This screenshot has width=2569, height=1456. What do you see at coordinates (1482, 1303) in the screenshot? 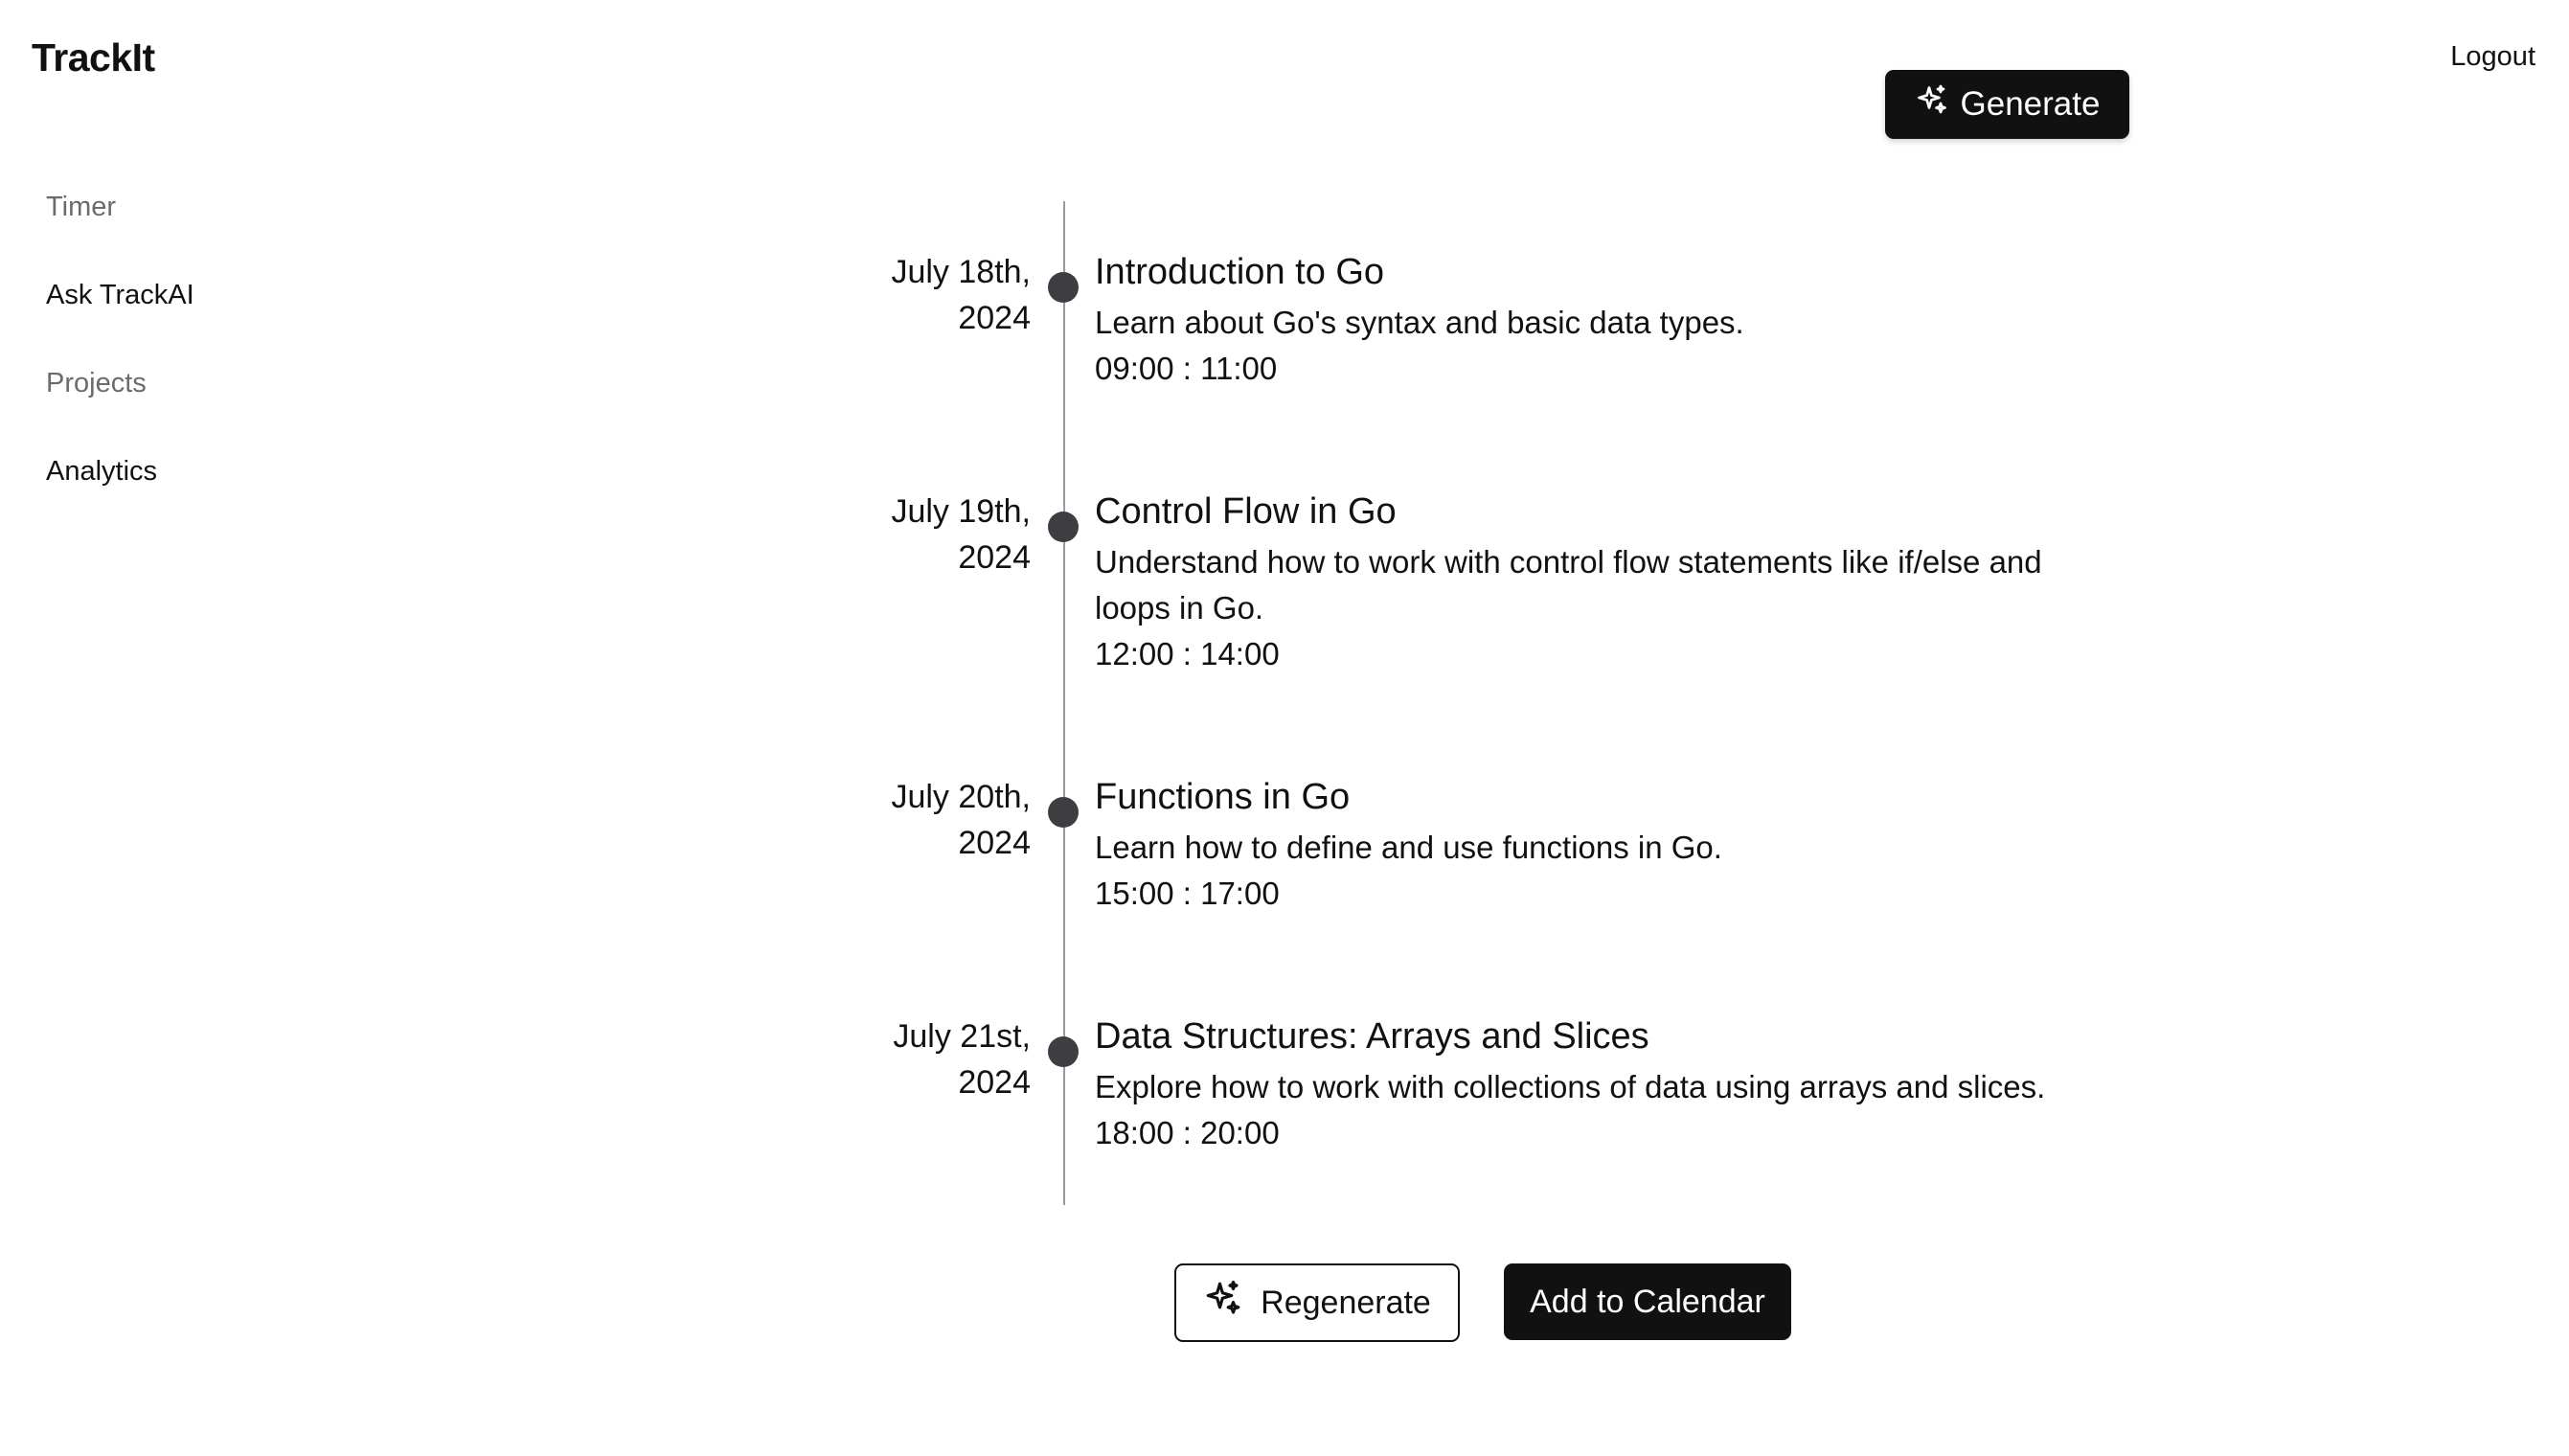
I see `timeline-actions: Regenerate Add to Calendar` at bounding box center [1482, 1303].